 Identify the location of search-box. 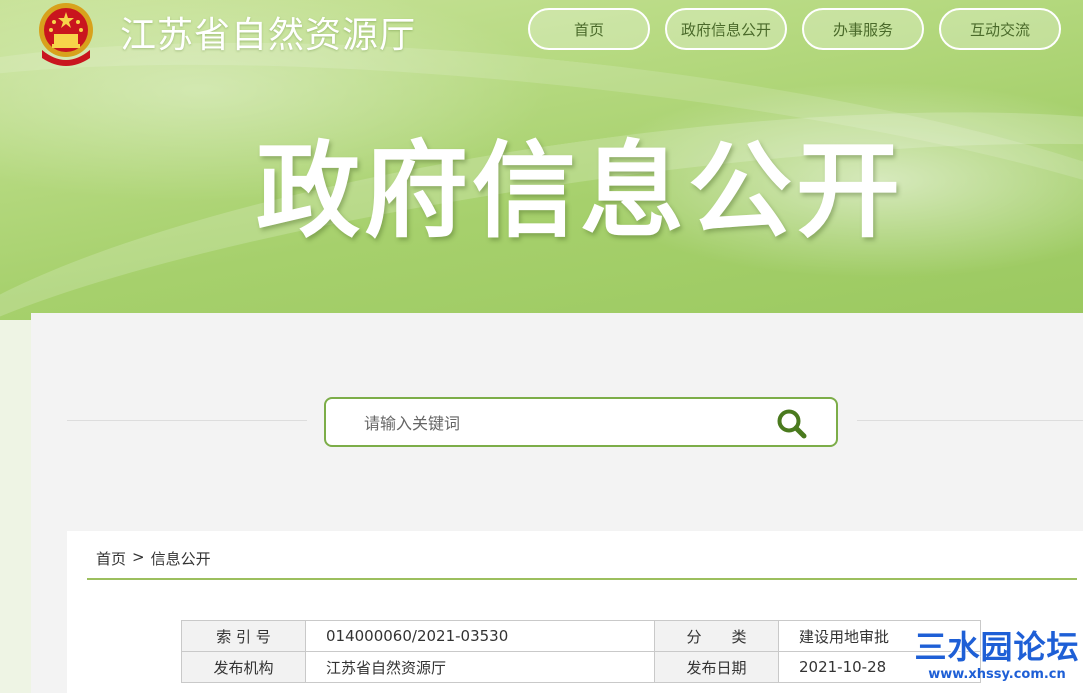
(581, 422).